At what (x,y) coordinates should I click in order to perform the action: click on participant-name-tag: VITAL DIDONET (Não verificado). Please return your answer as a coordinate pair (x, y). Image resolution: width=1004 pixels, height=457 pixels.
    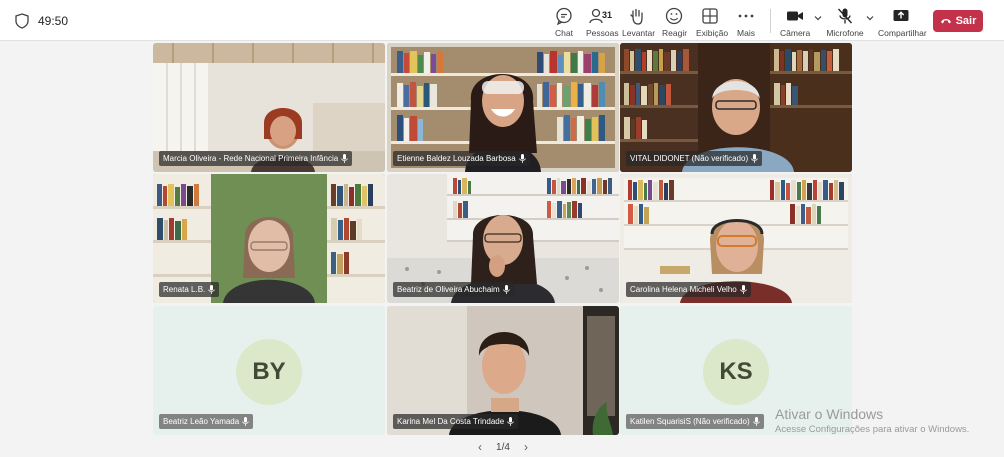
    Looking at the image, I should click on (694, 158).